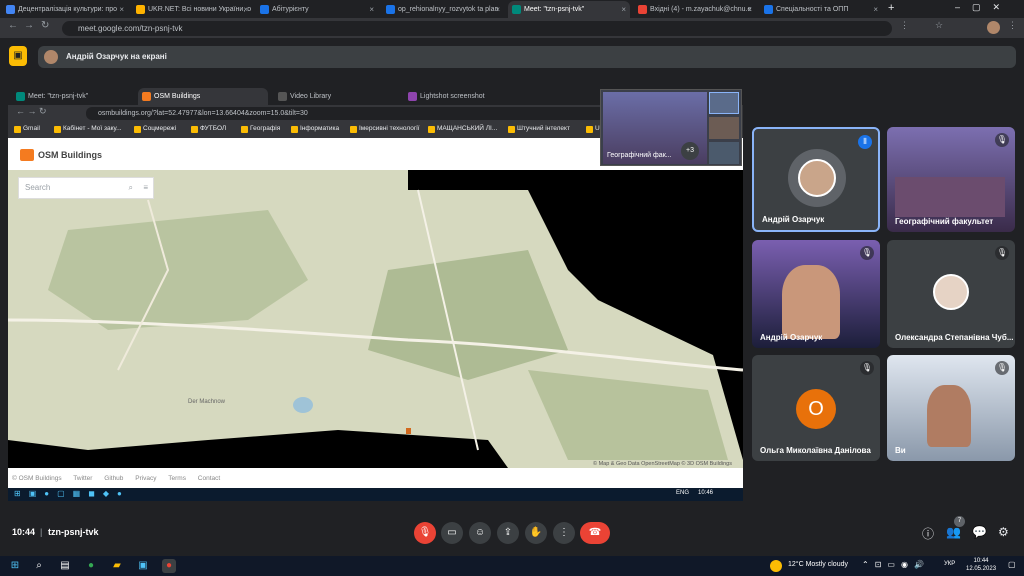  What do you see at coordinates (145, 187) in the screenshot?
I see `menu-icon: ≡` at bounding box center [145, 187].